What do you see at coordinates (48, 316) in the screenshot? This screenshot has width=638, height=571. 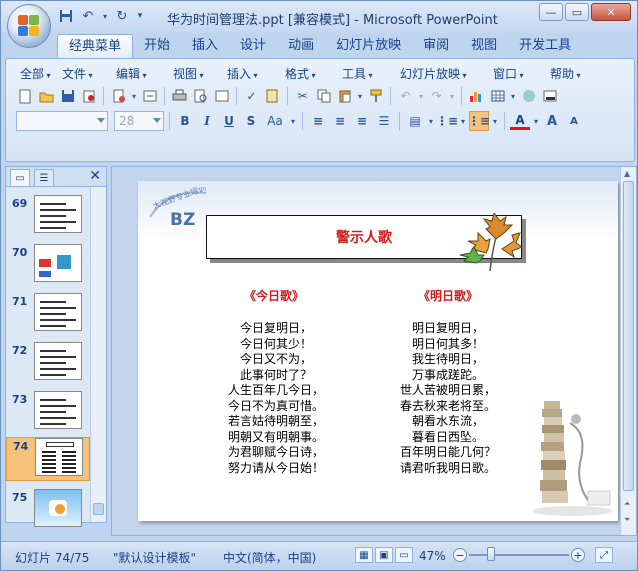 I see `slide-thumbnail: 71` at bounding box center [48, 316].